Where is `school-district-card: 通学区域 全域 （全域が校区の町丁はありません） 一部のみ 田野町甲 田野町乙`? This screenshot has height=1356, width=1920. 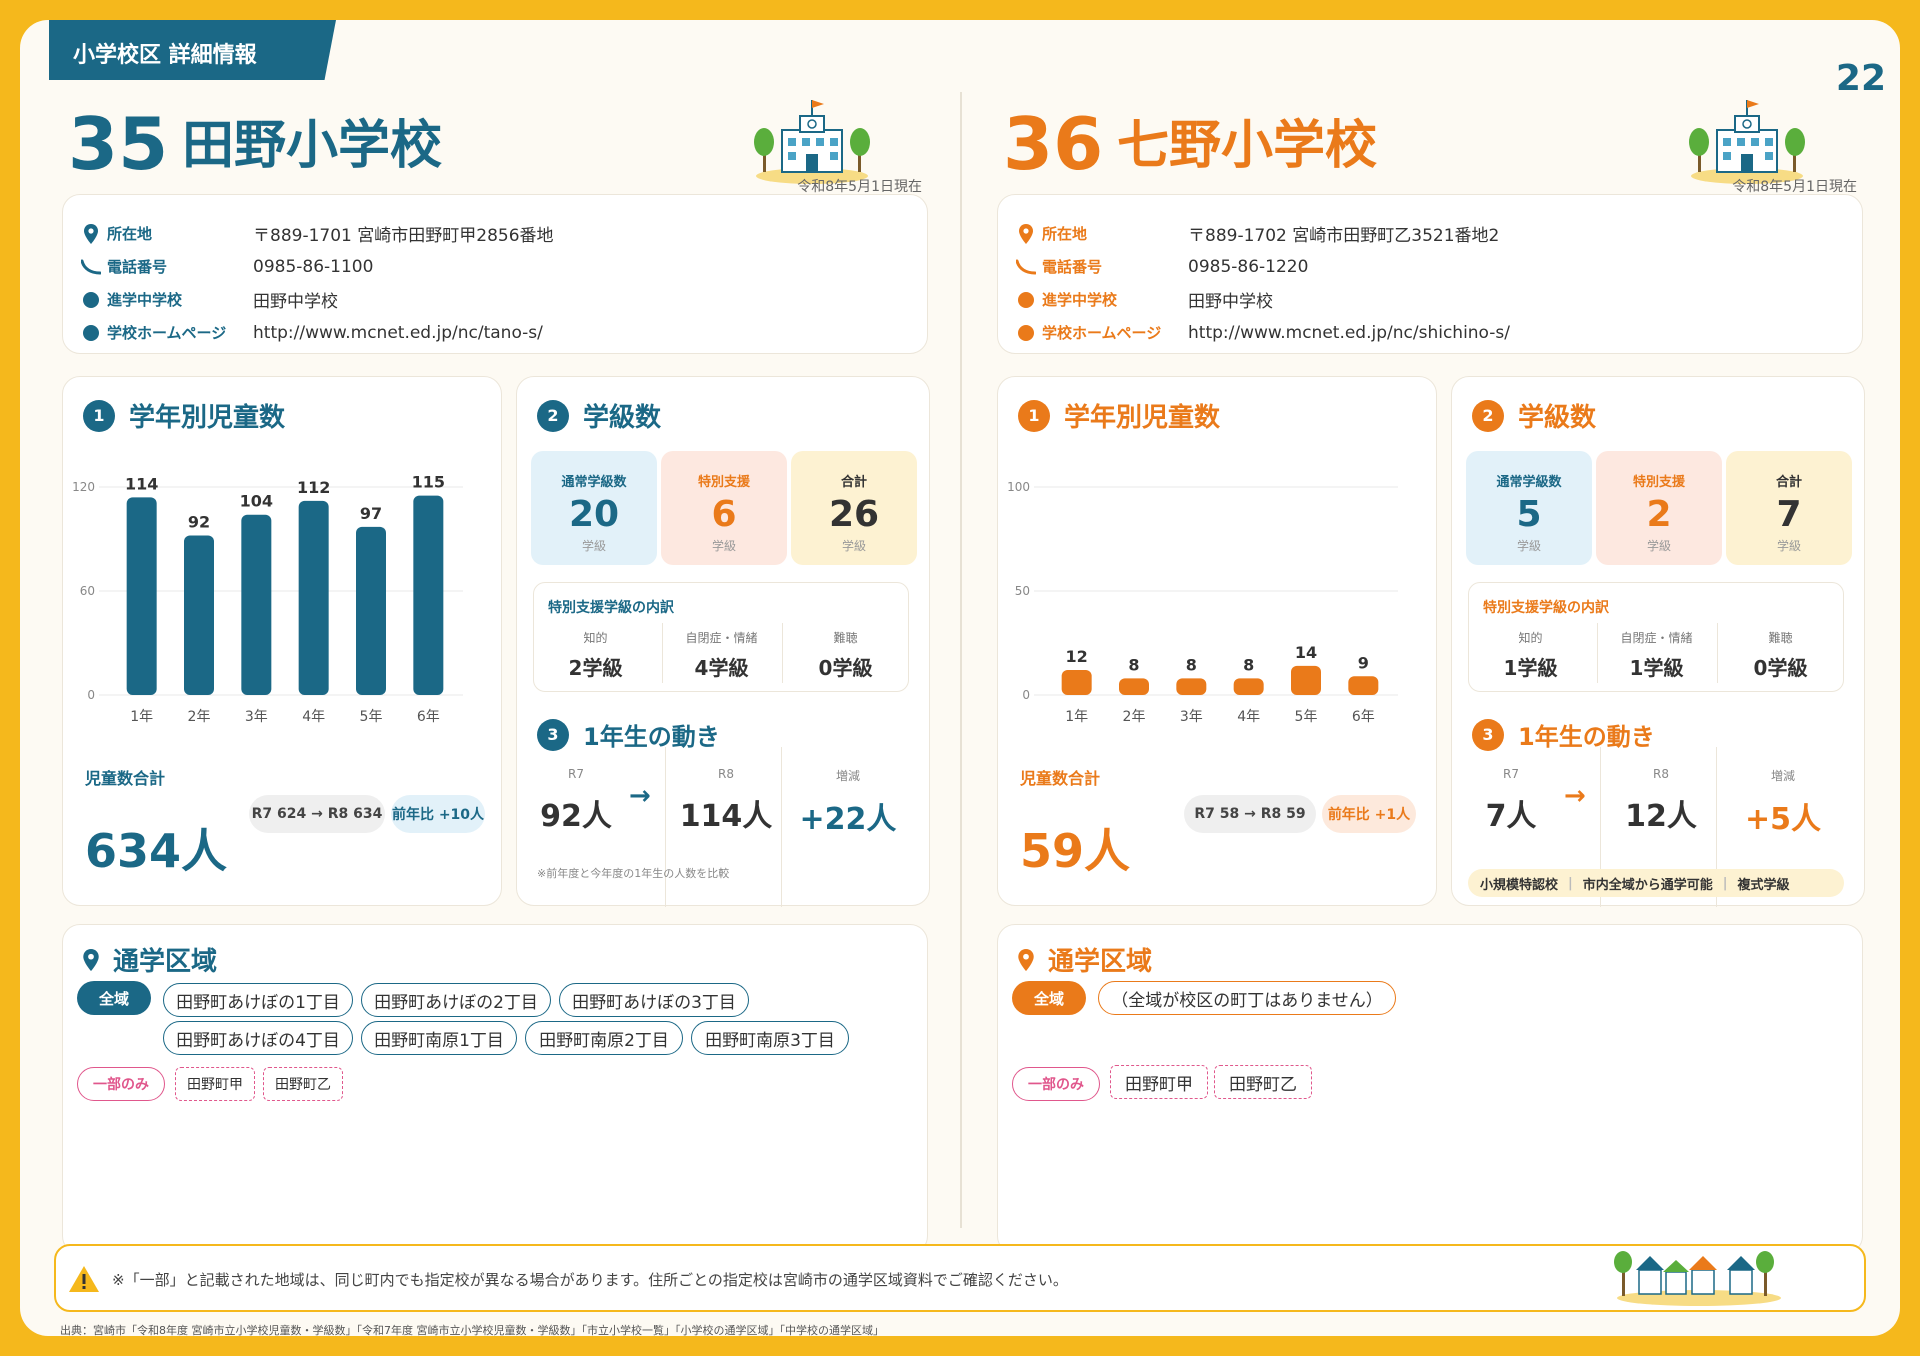 school-district-card: 通学区域 全域 （全域が校区の町丁はありません） 一部のみ 田野町甲 田野町乙 is located at coordinates (1430, 1089).